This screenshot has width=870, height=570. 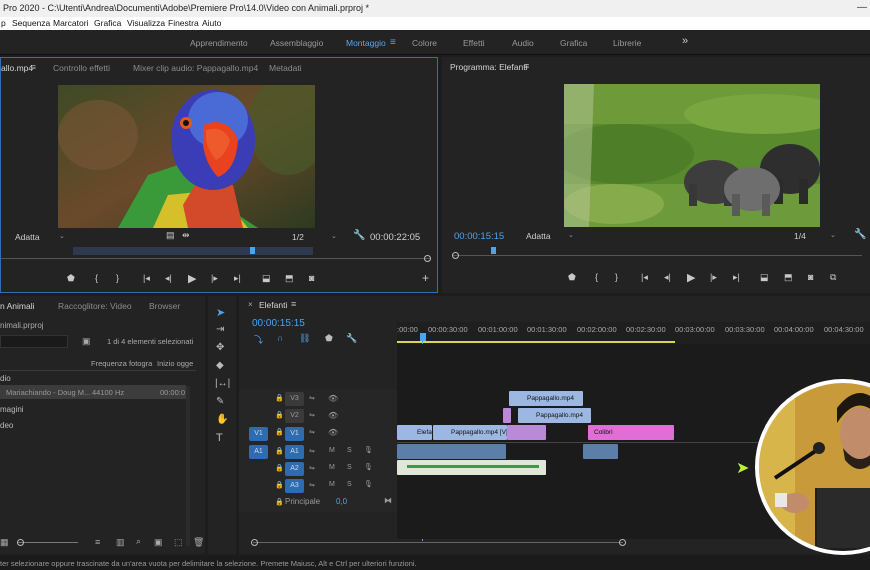 What do you see at coordinates (298, 237) in the screenshot?
I see `source-resolution-select: 1/2` at bounding box center [298, 237].